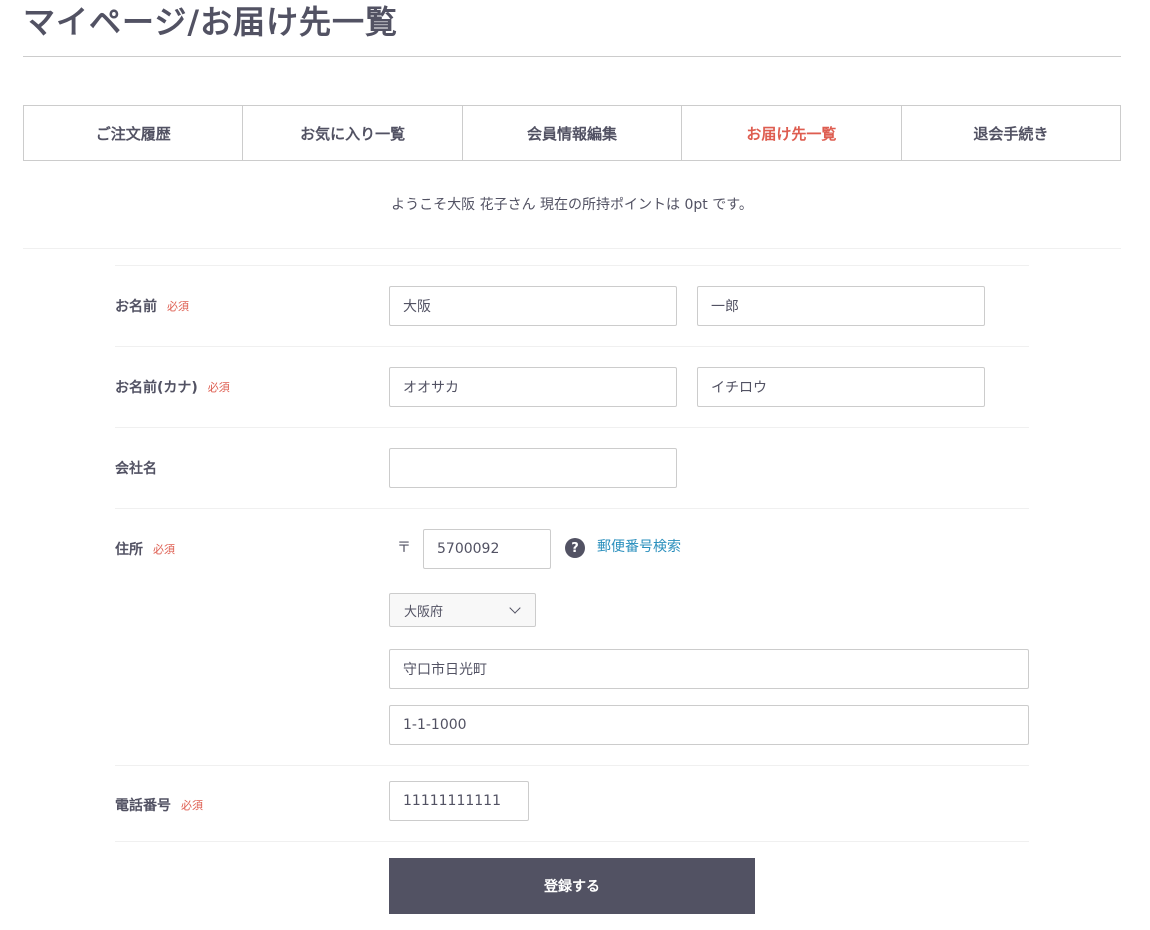  I want to click on name-label: お名前 必須, so click(152, 306).